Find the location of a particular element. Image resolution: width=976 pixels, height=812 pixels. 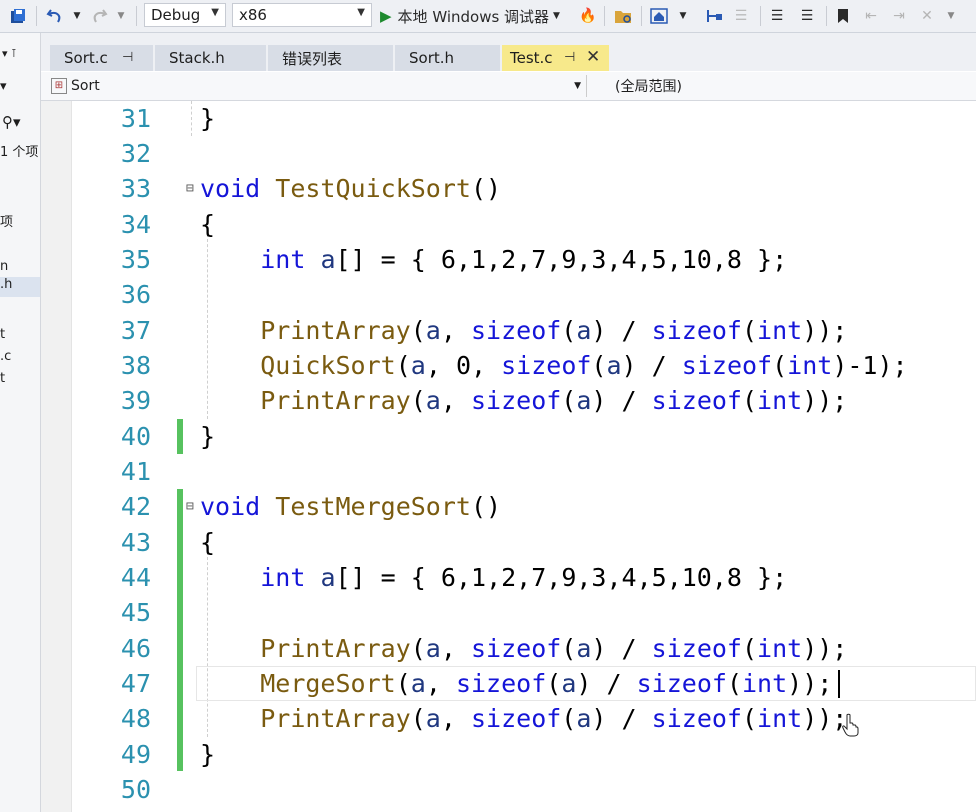

line-number: 36 is located at coordinates (135, 294).